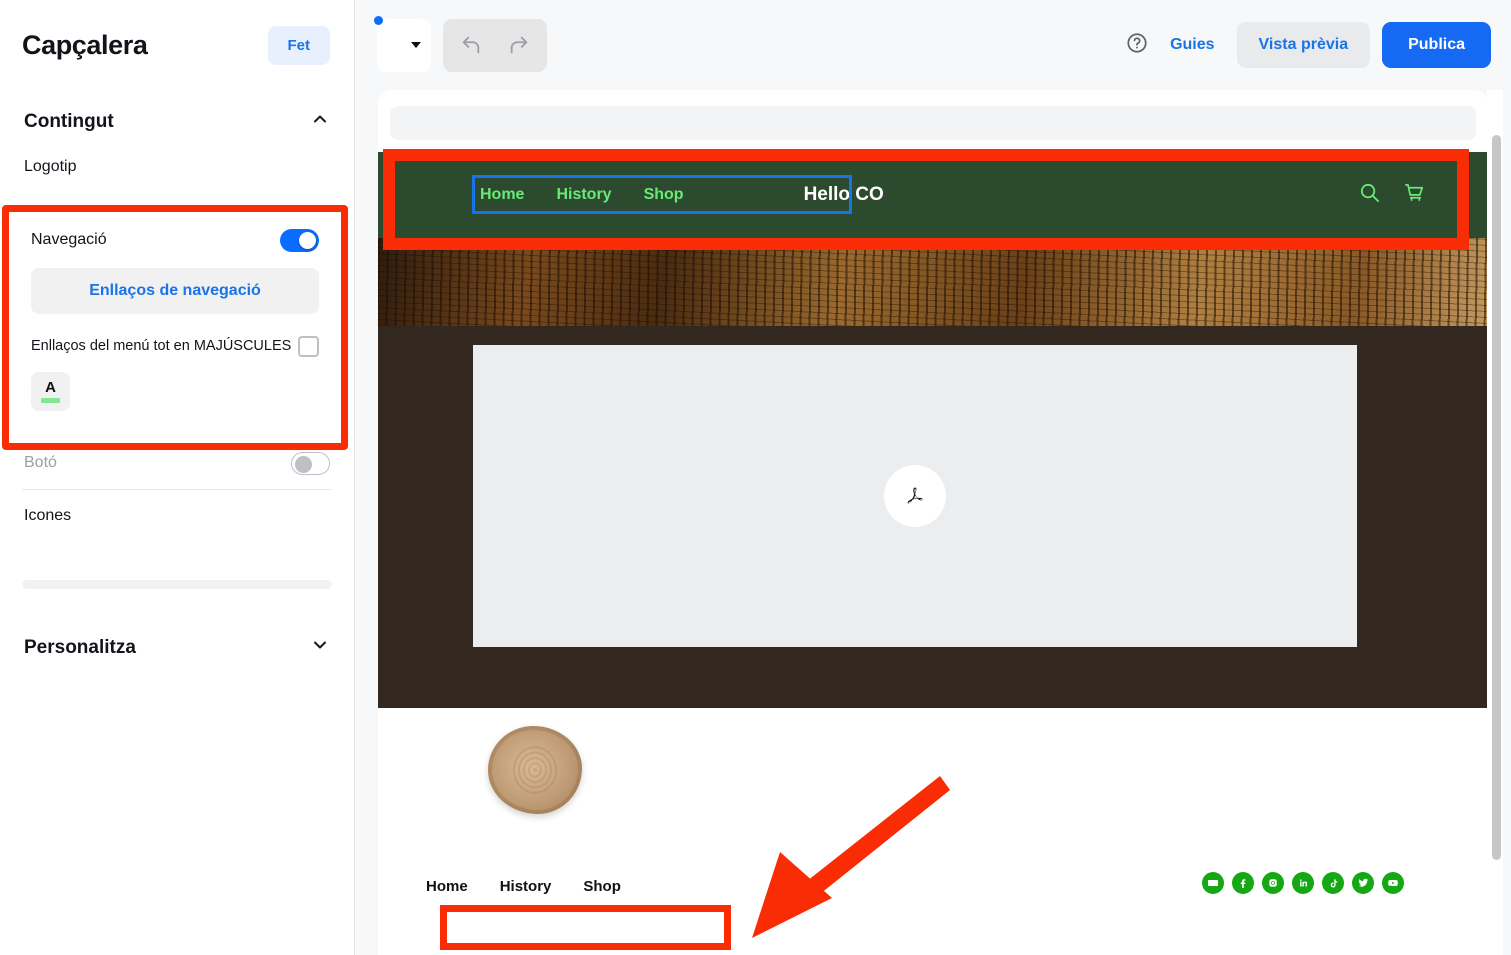 Image resolution: width=1511 pixels, height=955 pixels. I want to click on font-style-swatch-button: A, so click(50, 391).